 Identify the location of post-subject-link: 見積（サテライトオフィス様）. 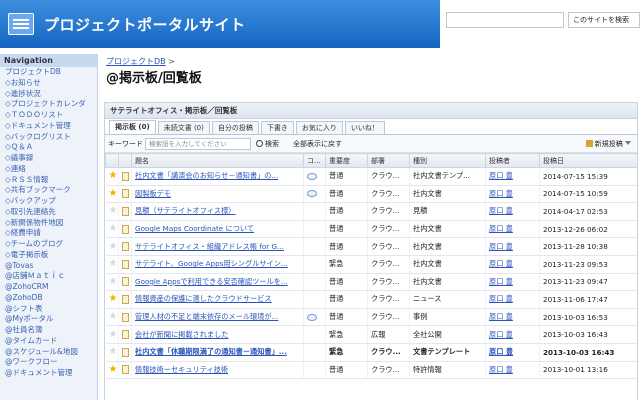
(185, 210).